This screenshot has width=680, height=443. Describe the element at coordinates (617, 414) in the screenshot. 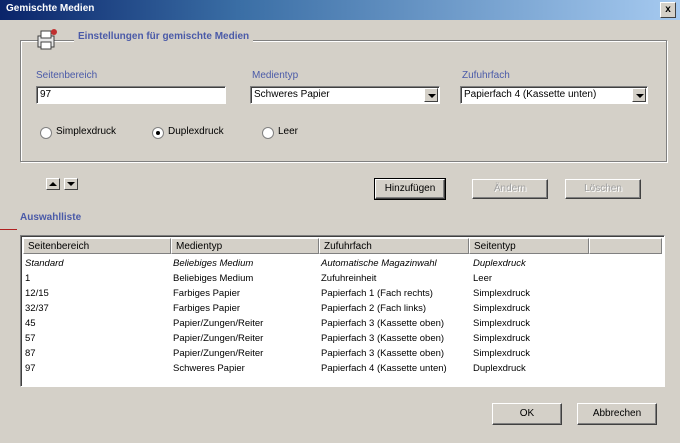

I see `cancel-button: Abbrechen` at that location.